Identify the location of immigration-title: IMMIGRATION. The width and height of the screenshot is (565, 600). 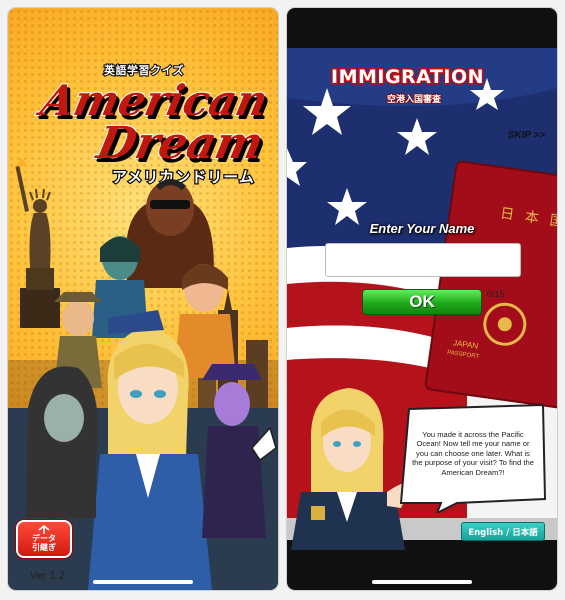
(408, 77).